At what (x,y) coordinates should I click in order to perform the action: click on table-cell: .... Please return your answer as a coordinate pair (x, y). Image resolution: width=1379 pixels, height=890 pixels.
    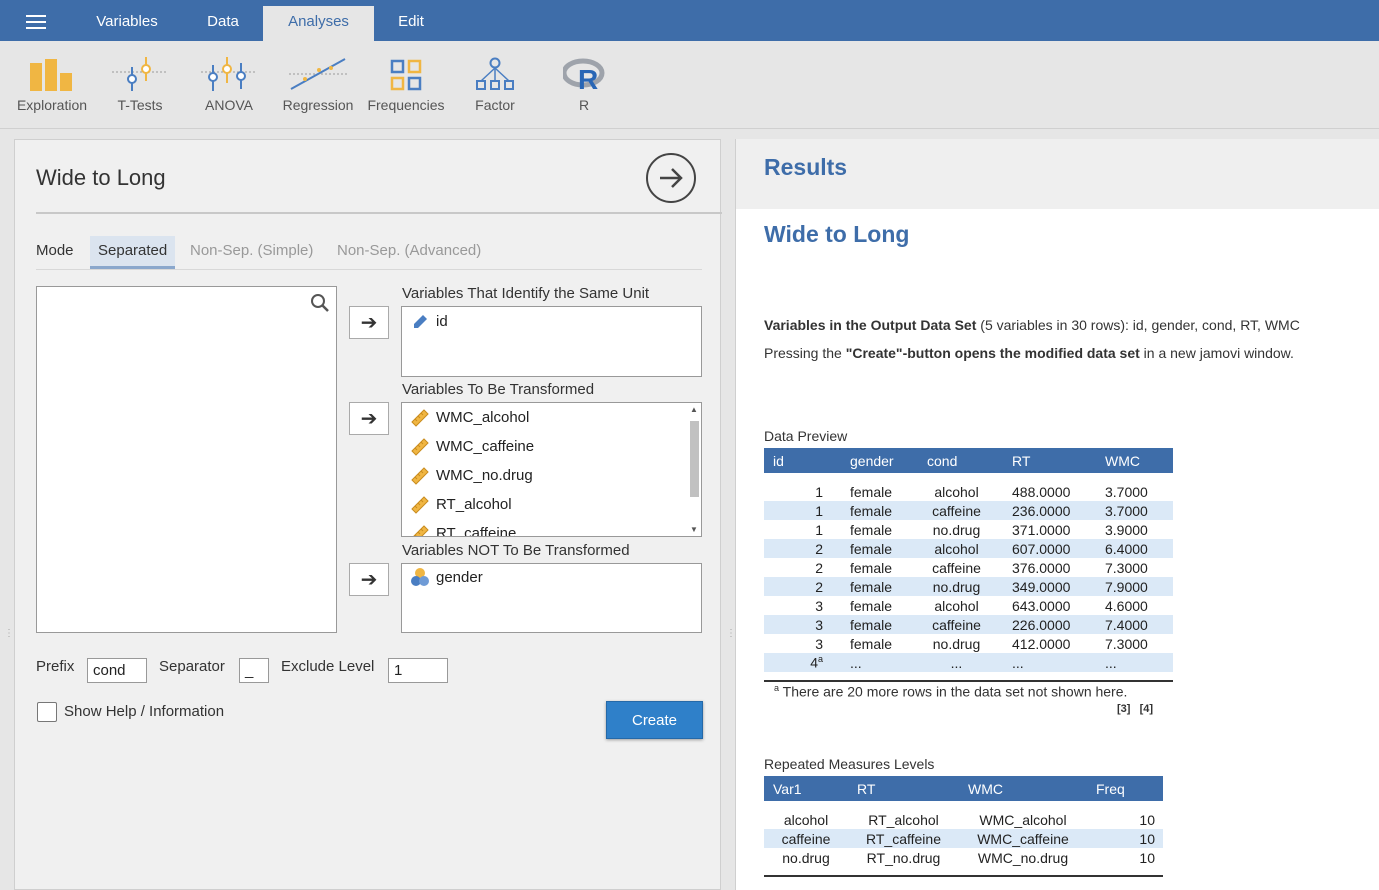
    Looking at the image, I should click on (1049, 662).